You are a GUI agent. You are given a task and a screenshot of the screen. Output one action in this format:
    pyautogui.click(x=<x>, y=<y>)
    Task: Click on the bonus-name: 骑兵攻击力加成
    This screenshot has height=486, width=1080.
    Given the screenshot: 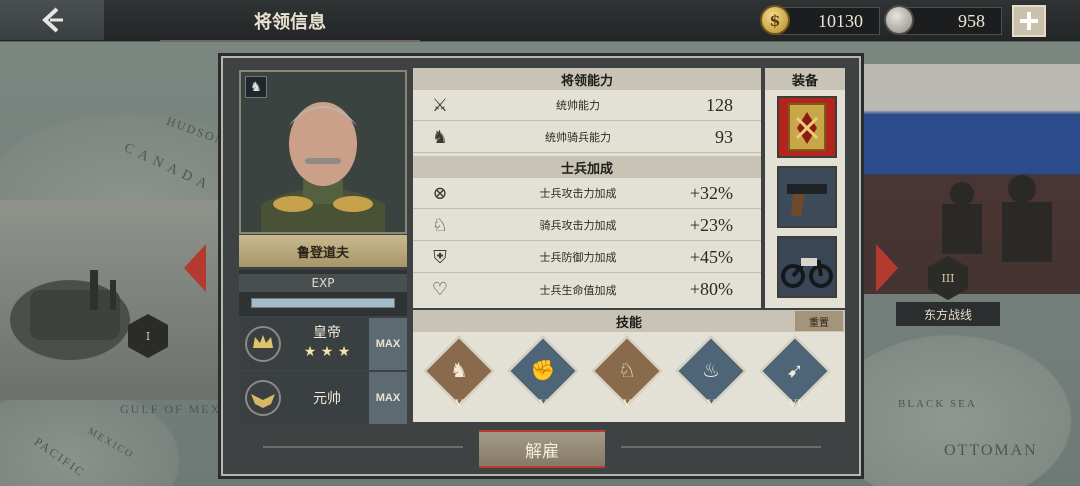 What is the action you would take?
    pyautogui.click(x=578, y=225)
    